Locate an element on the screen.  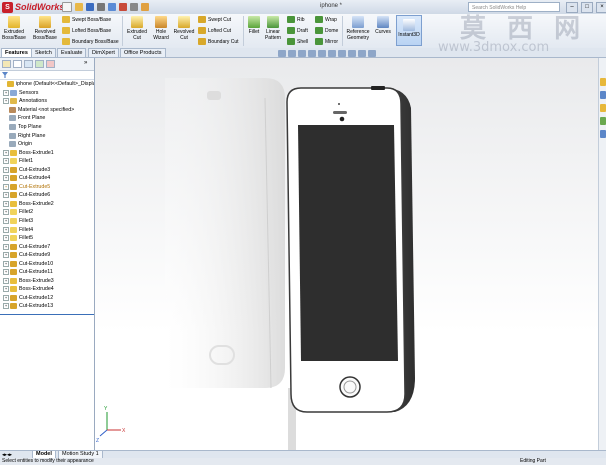
lofted-cut-button: Lofted Cut is located at coordinates (214, 30).